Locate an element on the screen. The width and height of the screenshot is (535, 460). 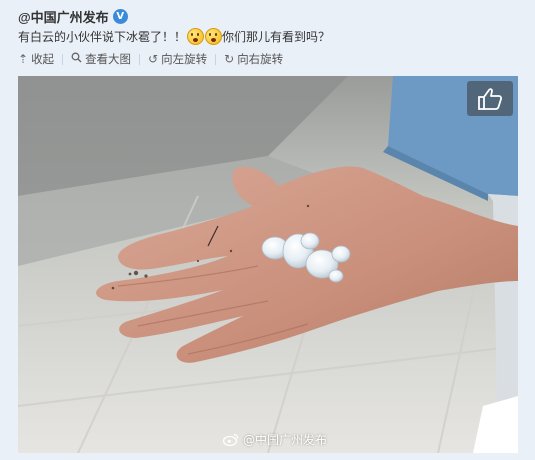
rotate-left-label: 向左旋转 is located at coordinates (184, 59).